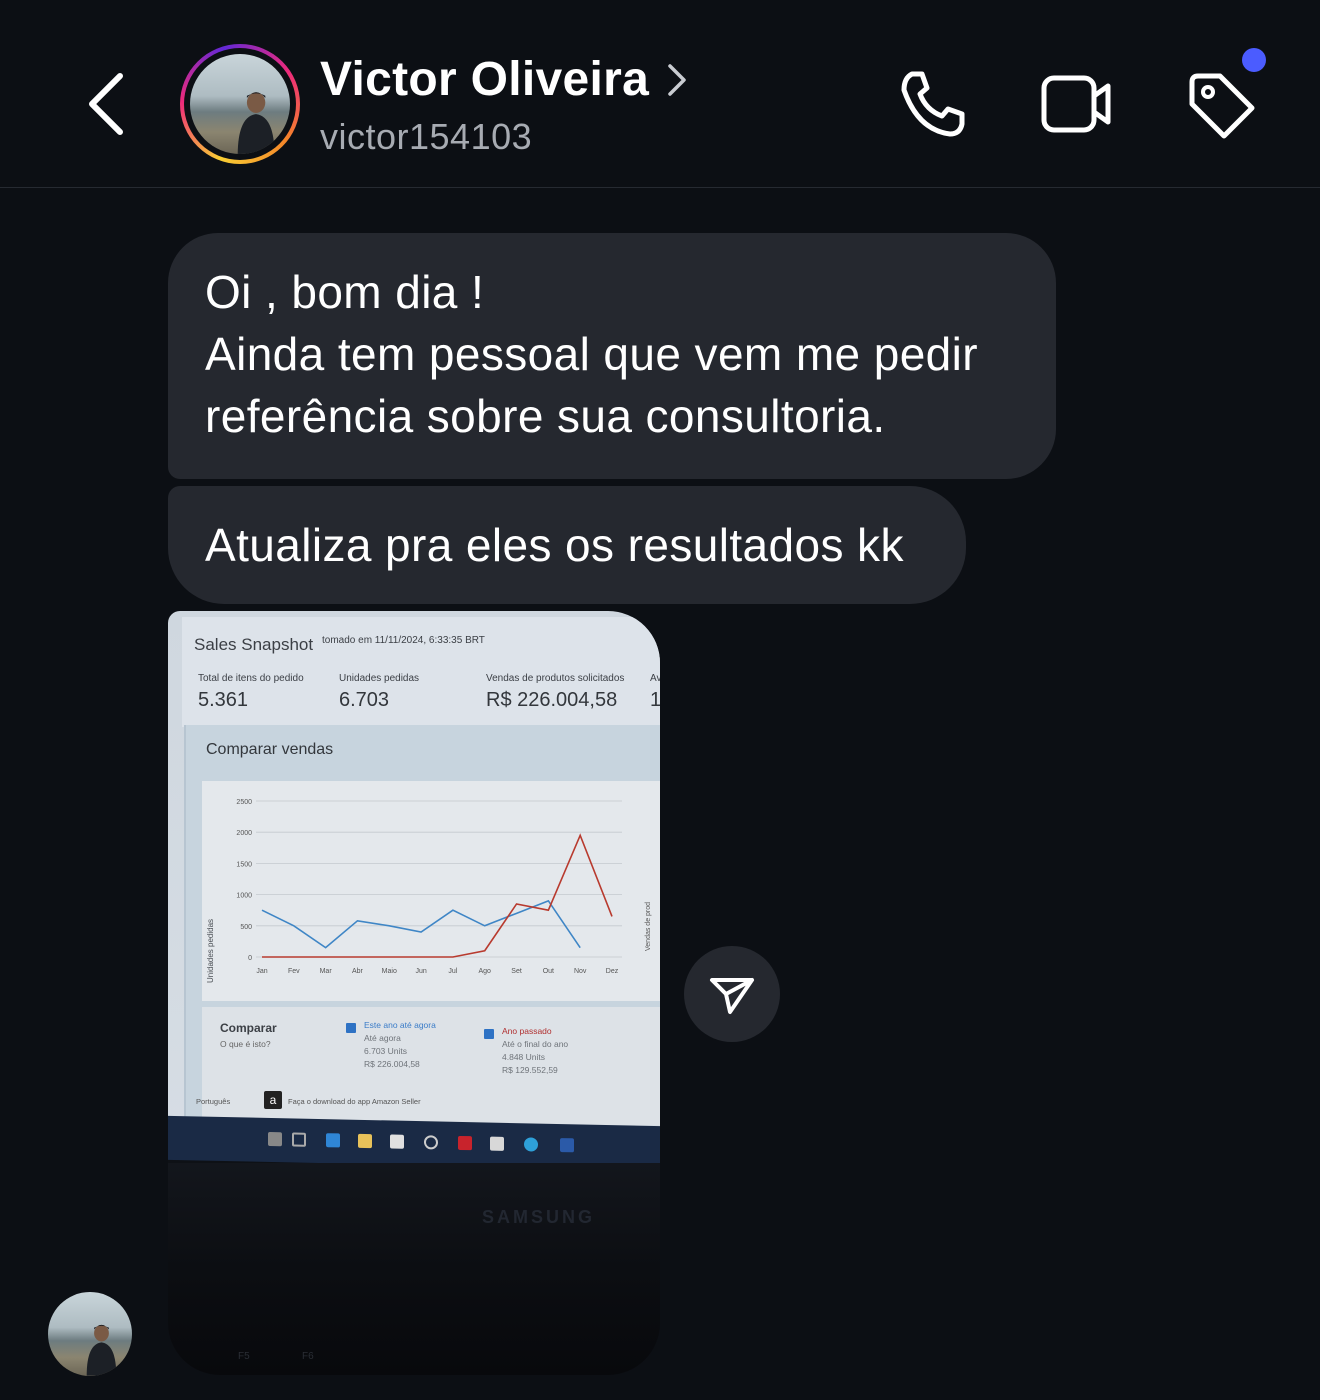 The width and height of the screenshot is (1320, 1400). I want to click on message-bubble: Atualiza pra eles os resultados kk, so click(567, 545).